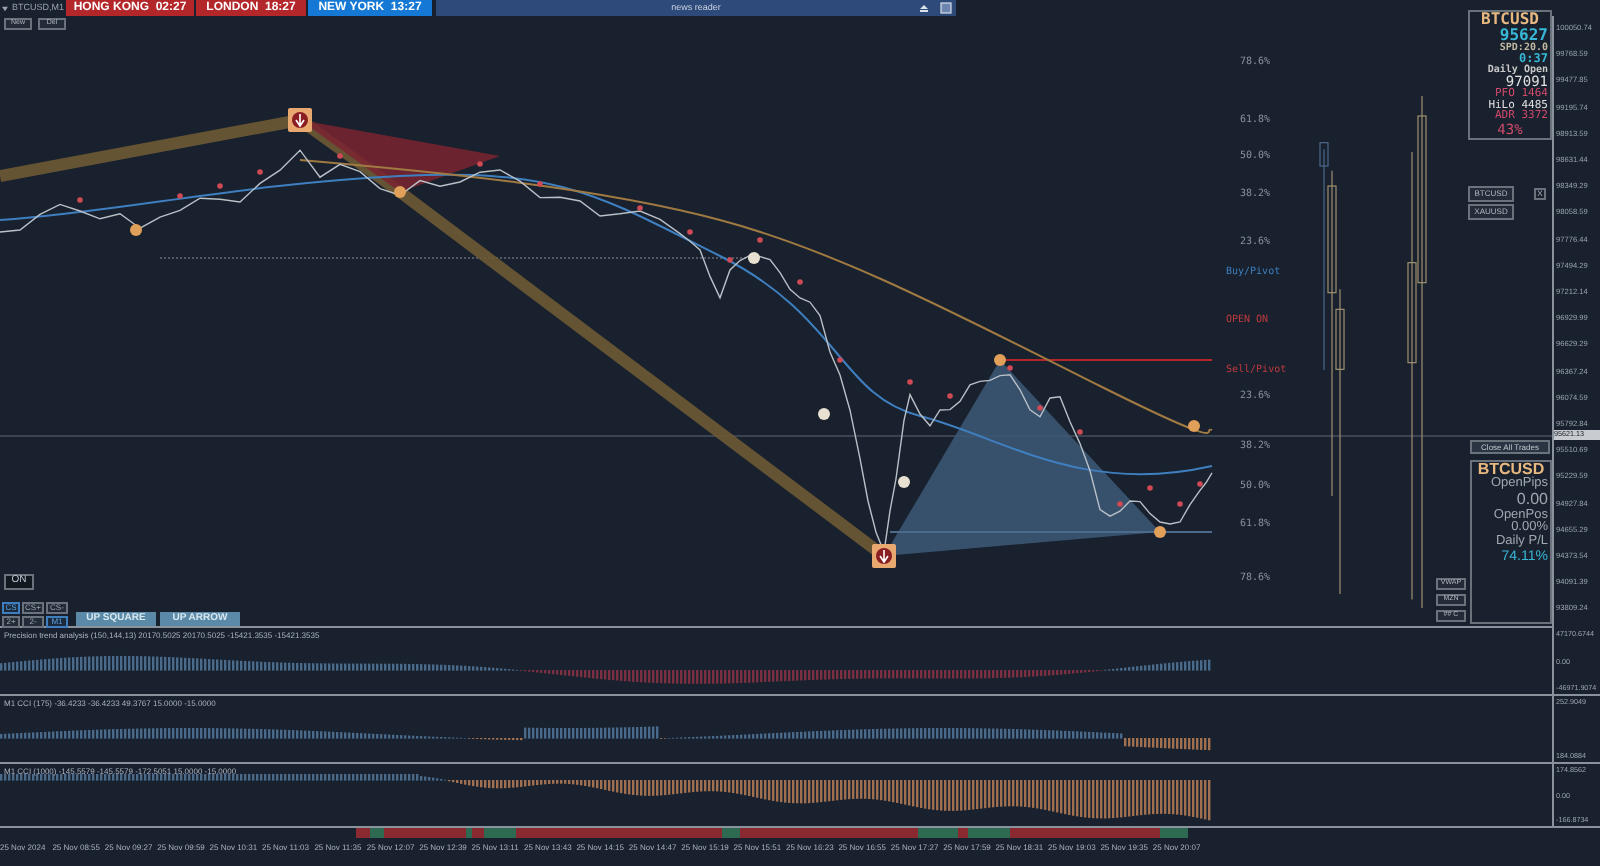 Image resolution: width=1600 pixels, height=866 pixels. Describe the element at coordinates (946, 8) in the screenshot. I see `window-icon` at that location.